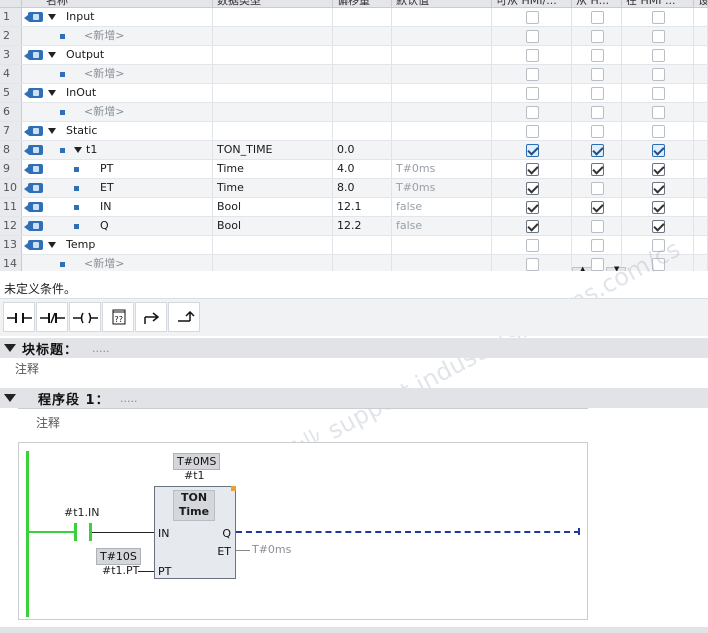 This screenshot has width=708, height=633. I want to click on variable-name: InOut, so click(81, 93).